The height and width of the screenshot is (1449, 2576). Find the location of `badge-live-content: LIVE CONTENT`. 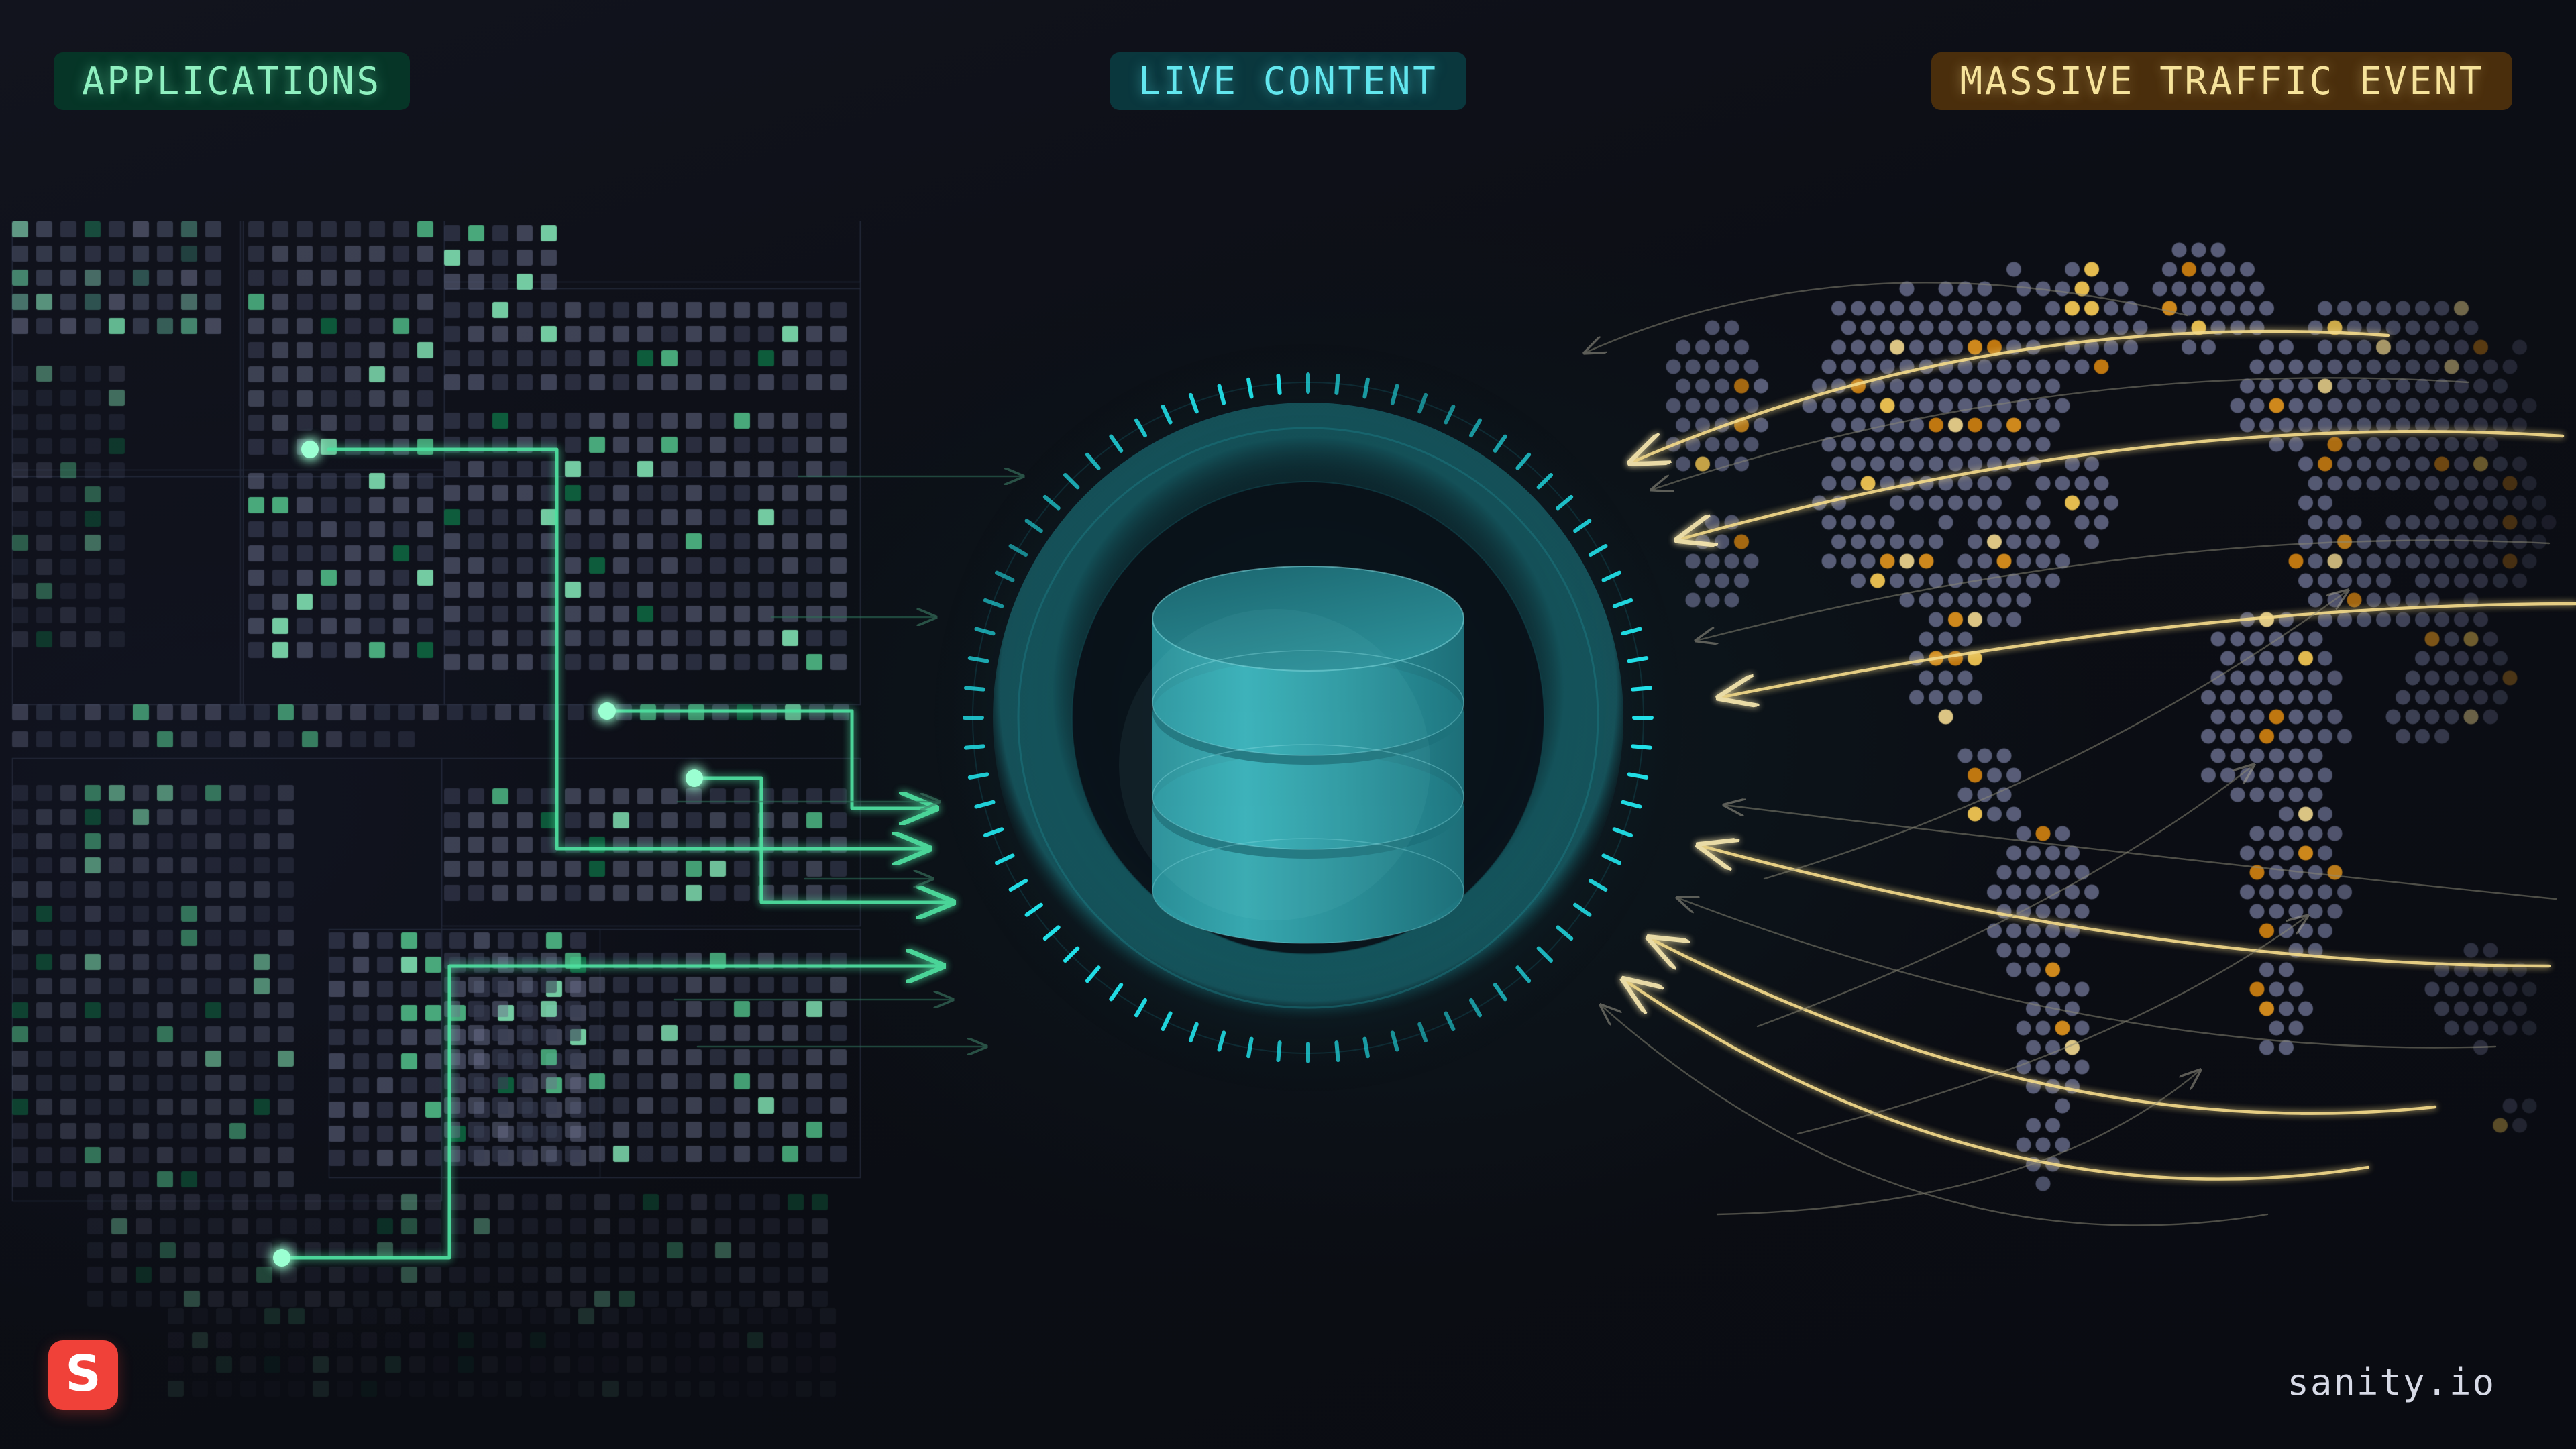

badge-live-content: LIVE CONTENT is located at coordinates (1288, 81).